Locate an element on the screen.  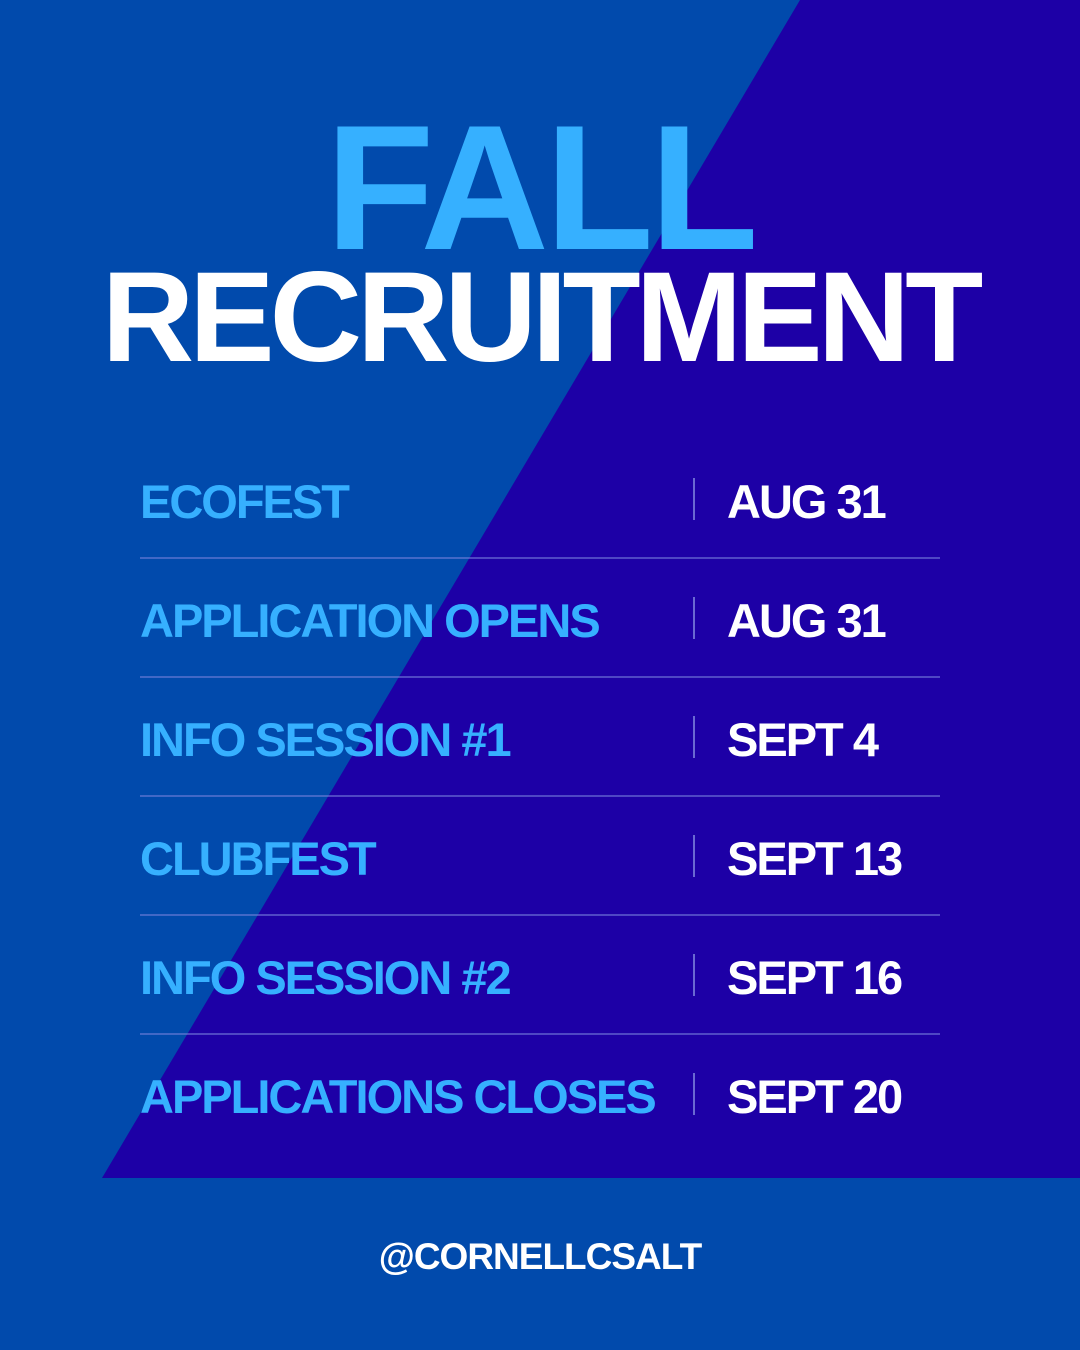
schedule-row: CLUBFEST SEPT 13 is located at coordinates (540, 856).